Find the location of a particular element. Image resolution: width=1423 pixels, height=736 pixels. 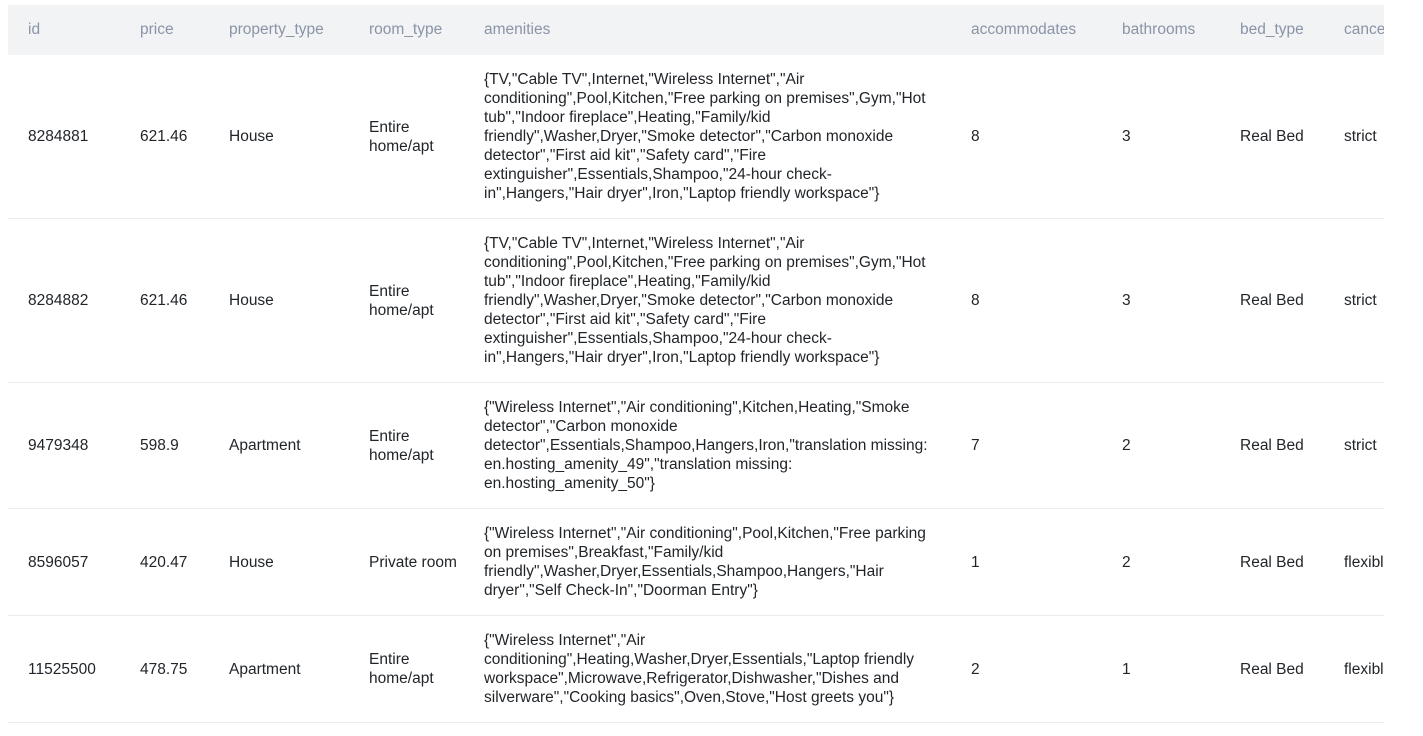

cell-id: 8284881 is located at coordinates (58, 136).